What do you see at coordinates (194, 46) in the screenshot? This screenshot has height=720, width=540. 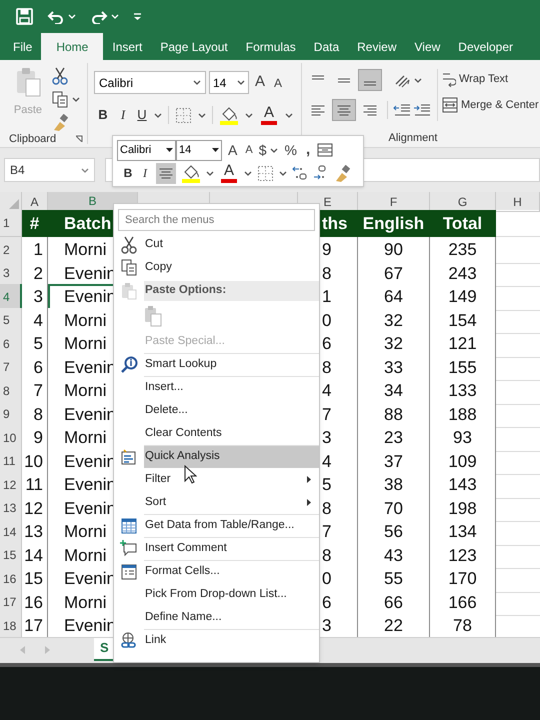 I see `ribbon-tab: Page Layout` at bounding box center [194, 46].